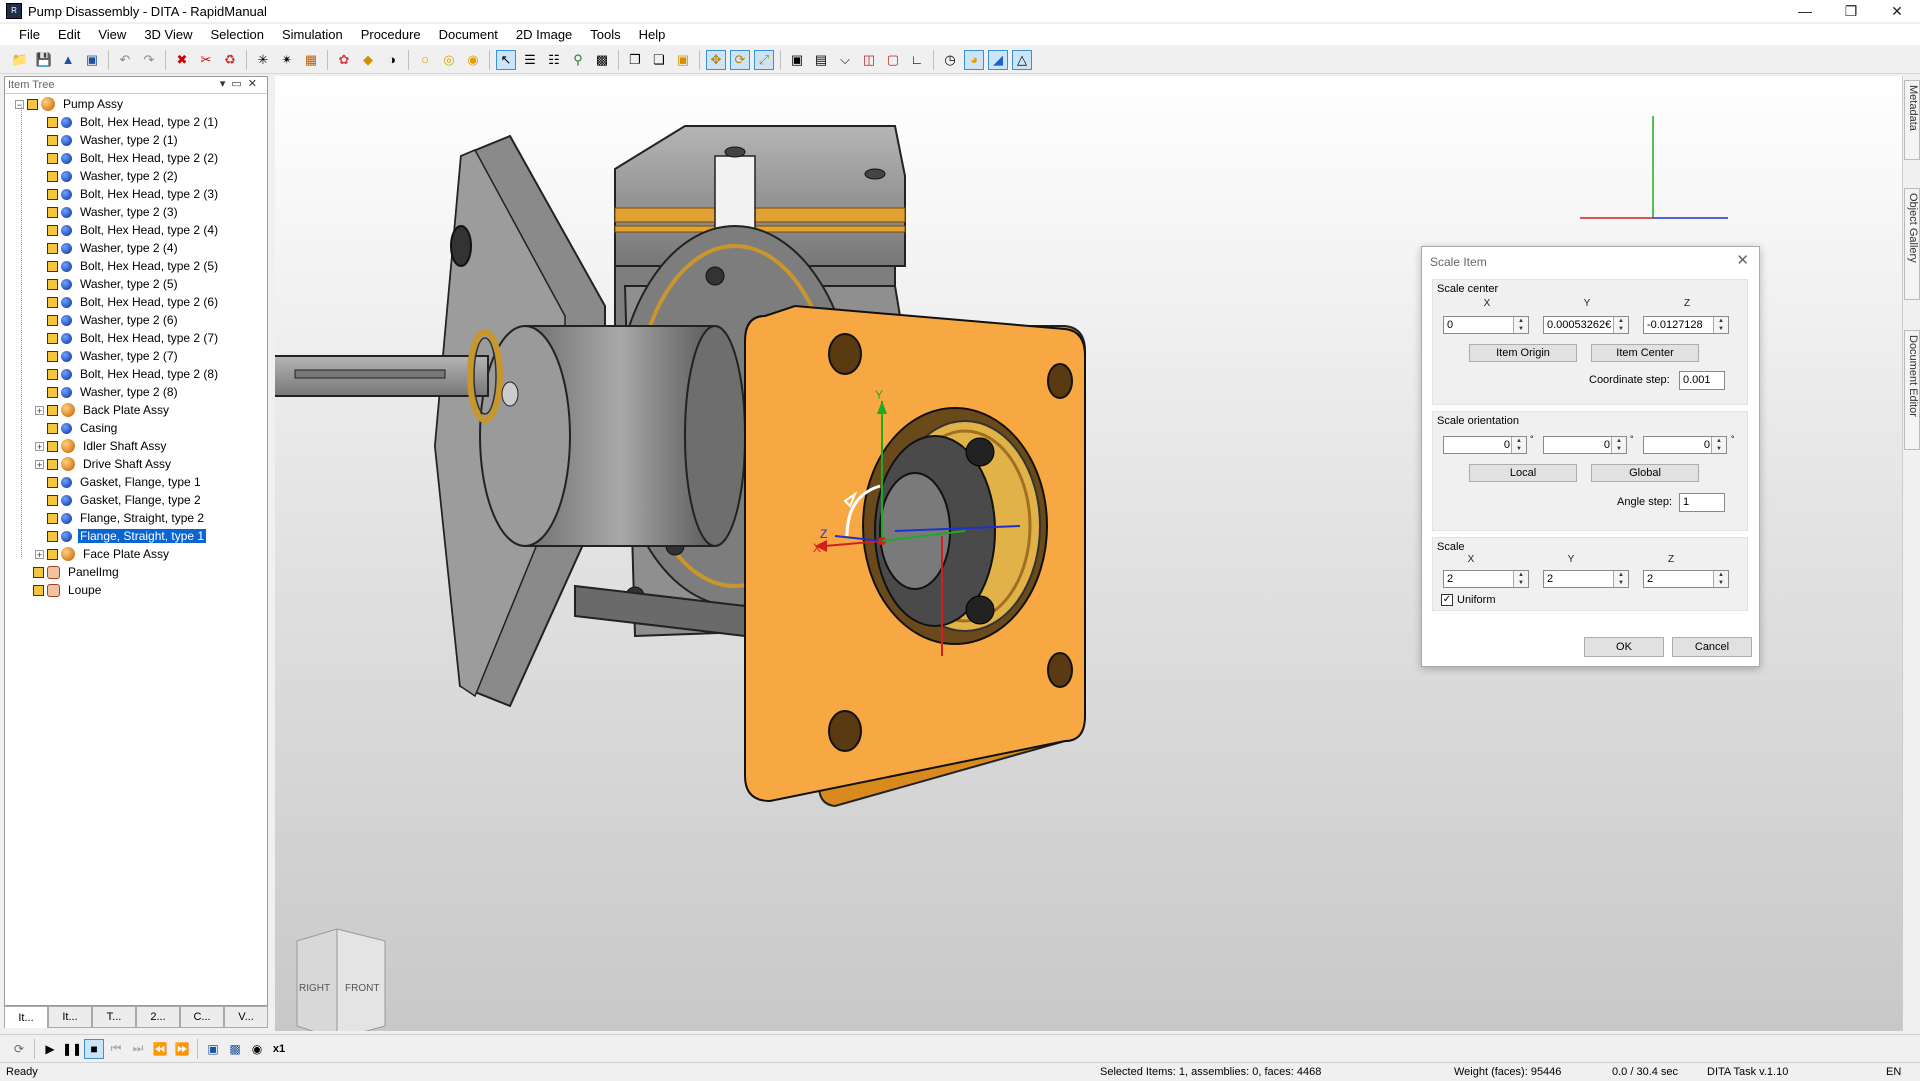 The image size is (1920, 1081). What do you see at coordinates (345, 976) in the screenshot?
I see `navigation-cube: RIGHT FRONT` at bounding box center [345, 976].